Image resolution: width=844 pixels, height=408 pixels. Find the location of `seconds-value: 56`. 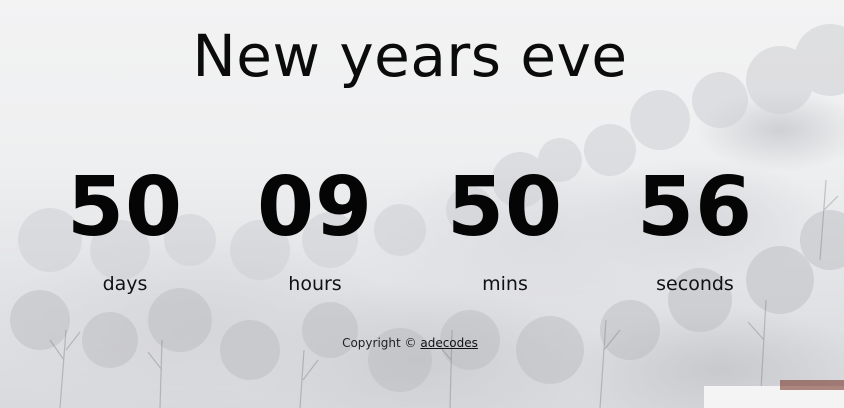

seconds-value: 56 is located at coordinates (695, 207).